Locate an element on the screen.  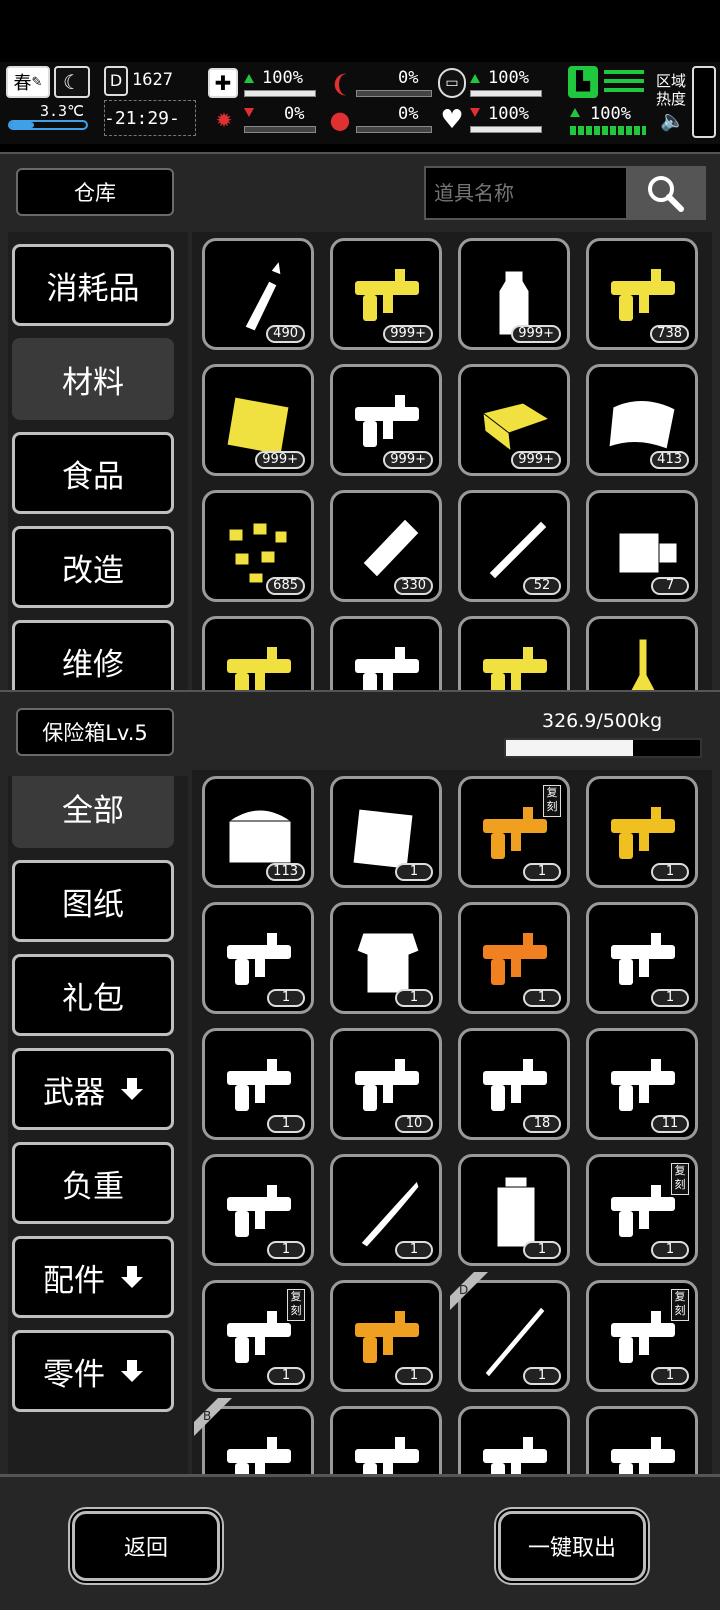
item-slot: 11 is located at coordinates (642, 1084).